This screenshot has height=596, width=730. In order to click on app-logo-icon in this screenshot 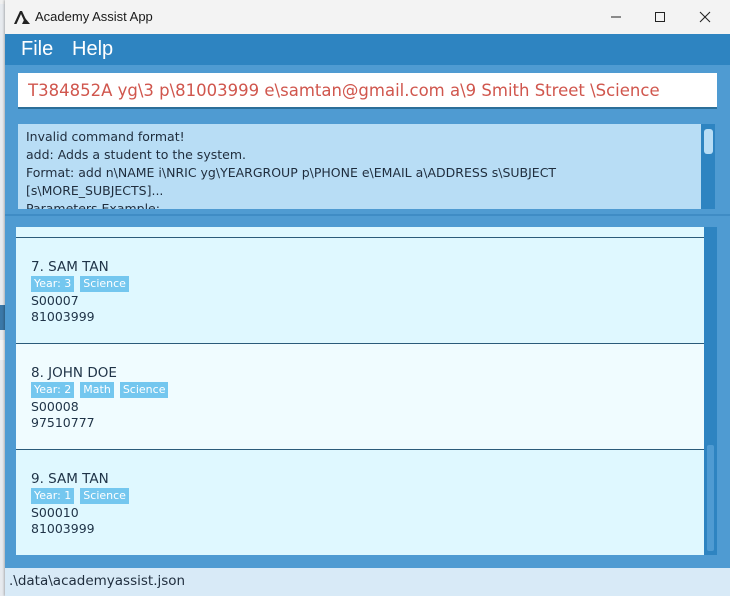, I will do `click(22, 17)`.